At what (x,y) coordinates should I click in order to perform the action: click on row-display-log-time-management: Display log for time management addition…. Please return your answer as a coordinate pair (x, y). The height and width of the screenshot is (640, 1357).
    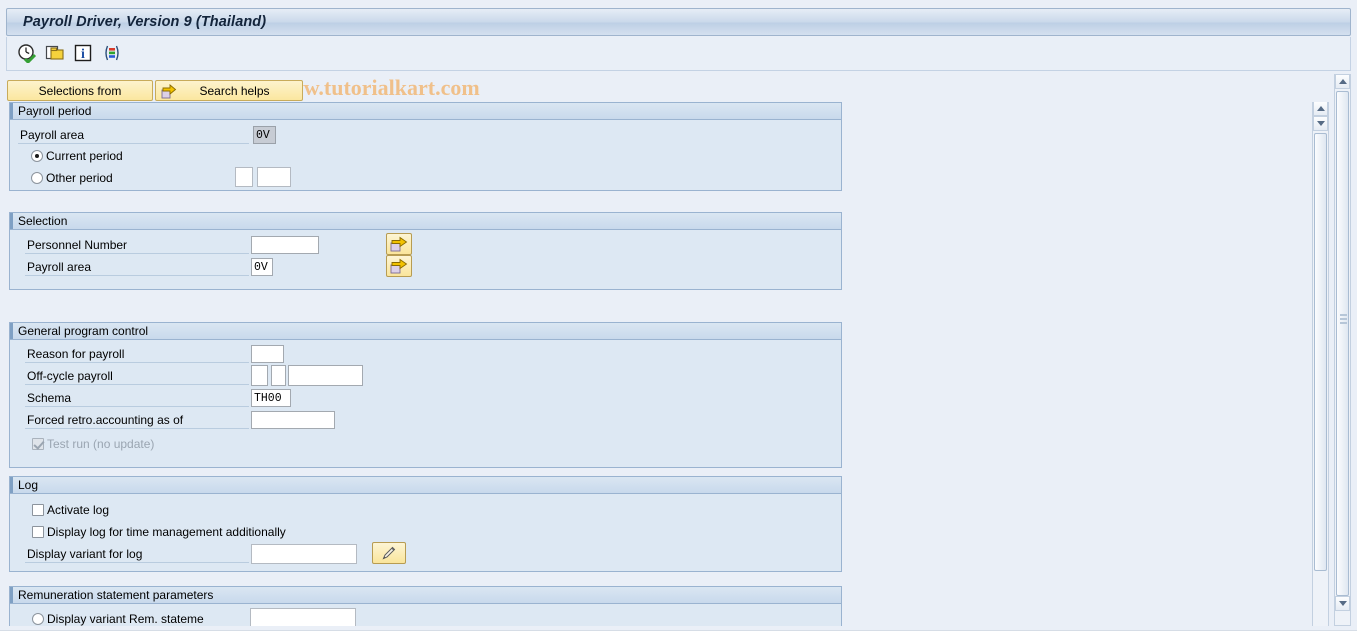
    Looking at the image, I should click on (159, 532).